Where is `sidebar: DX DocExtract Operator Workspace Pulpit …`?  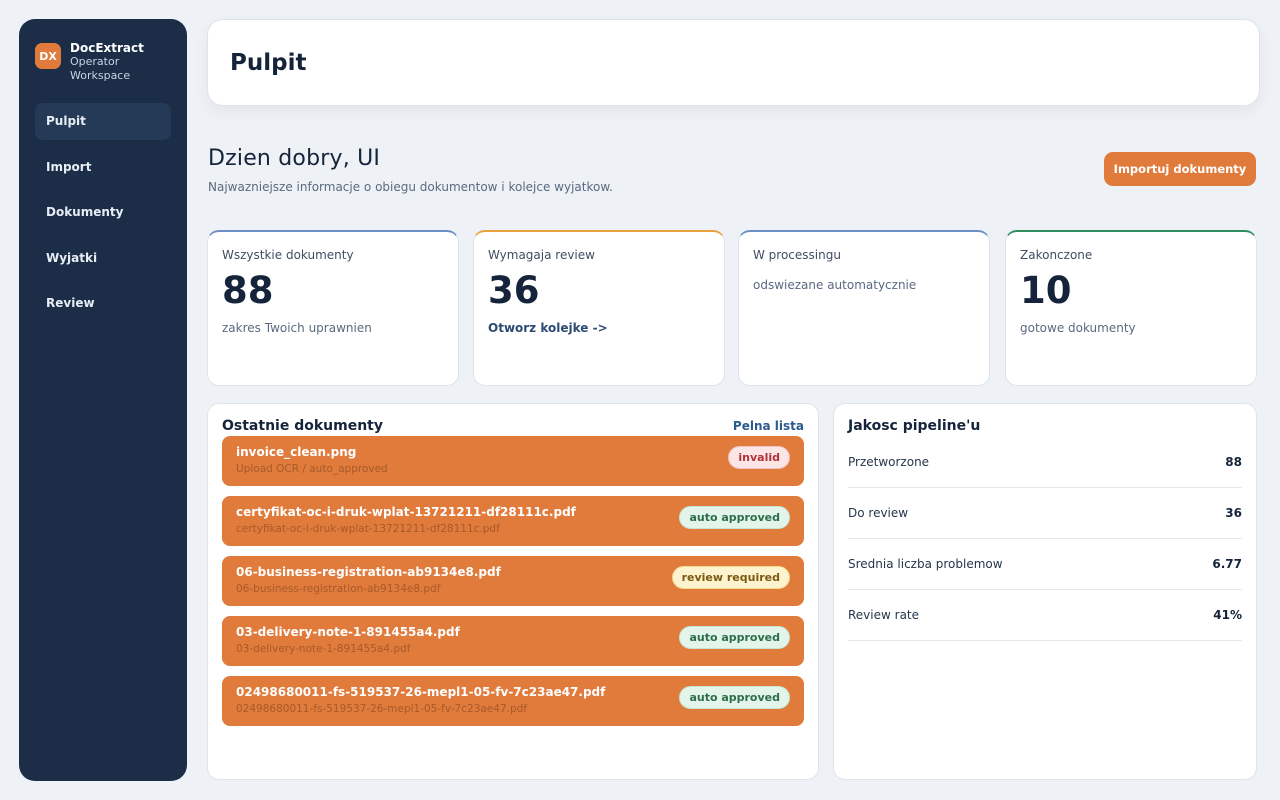
sidebar: DX DocExtract Operator Workspace Pulpit … is located at coordinates (103, 400).